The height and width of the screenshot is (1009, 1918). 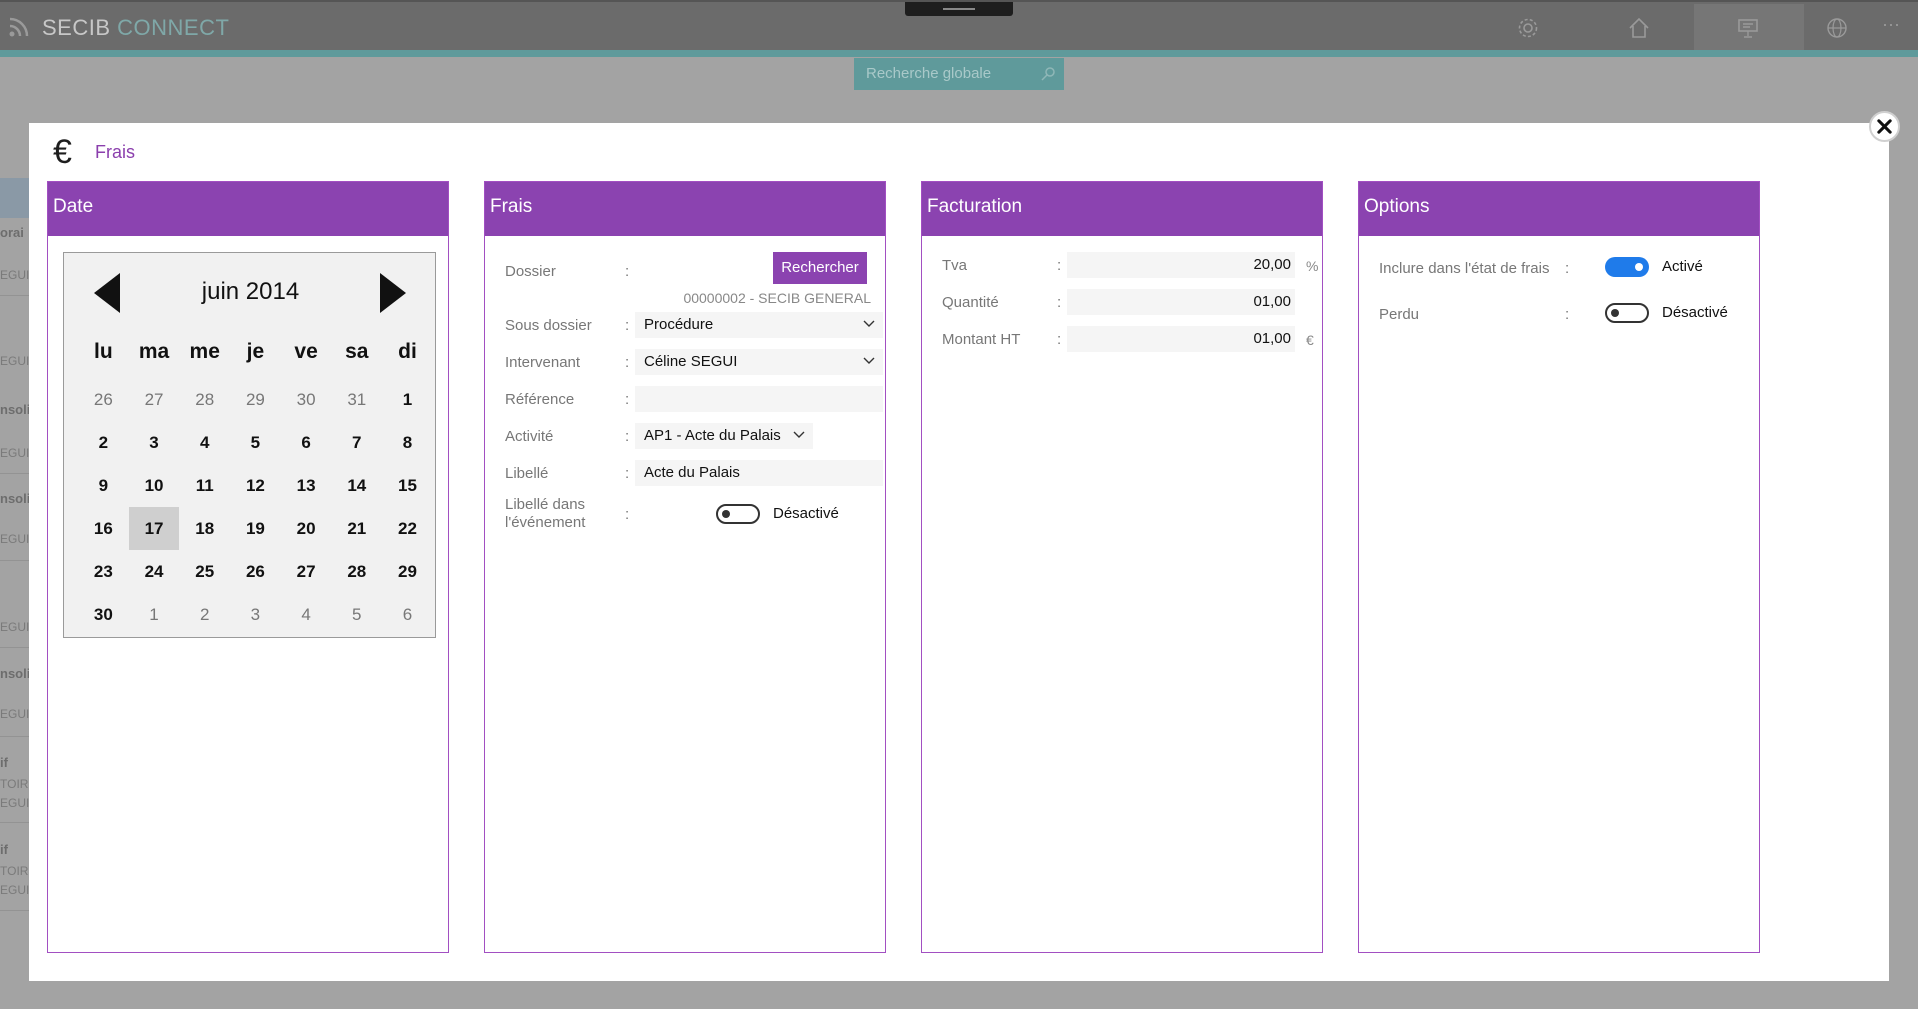 I want to click on calendar-week-row: 30 1 2 3 4 5 6, so click(x=255, y=614).